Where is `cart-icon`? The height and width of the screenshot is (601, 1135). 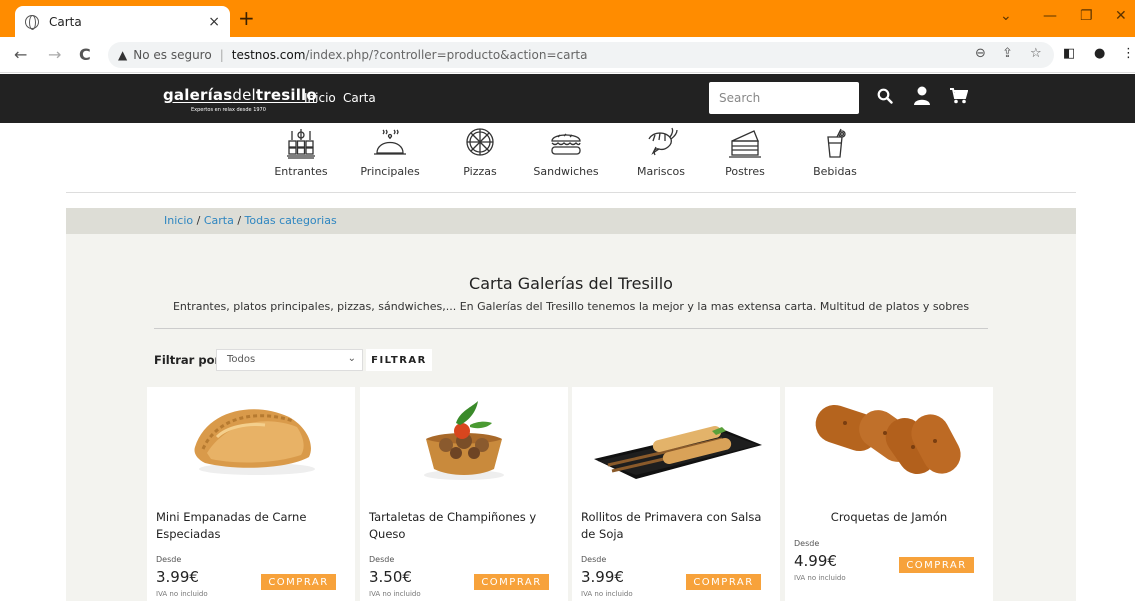 cart-icon is located at coordinates (959, 96).